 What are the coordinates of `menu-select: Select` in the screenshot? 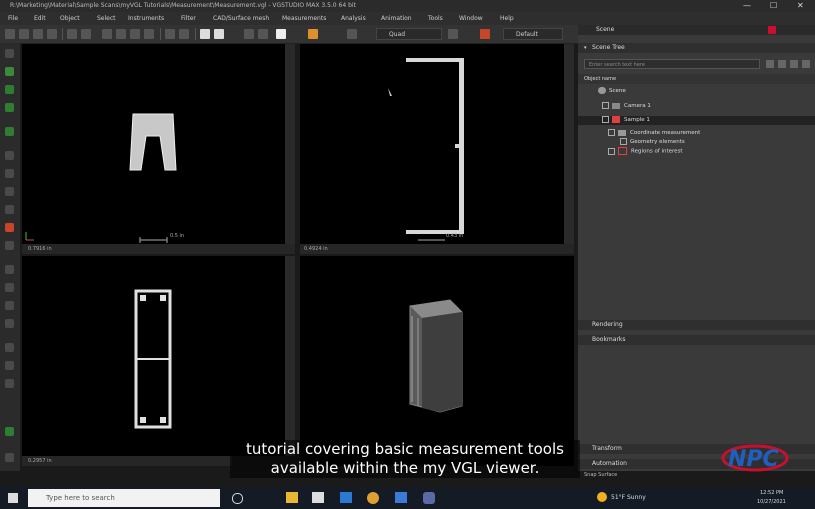 It's located at (106, 18).